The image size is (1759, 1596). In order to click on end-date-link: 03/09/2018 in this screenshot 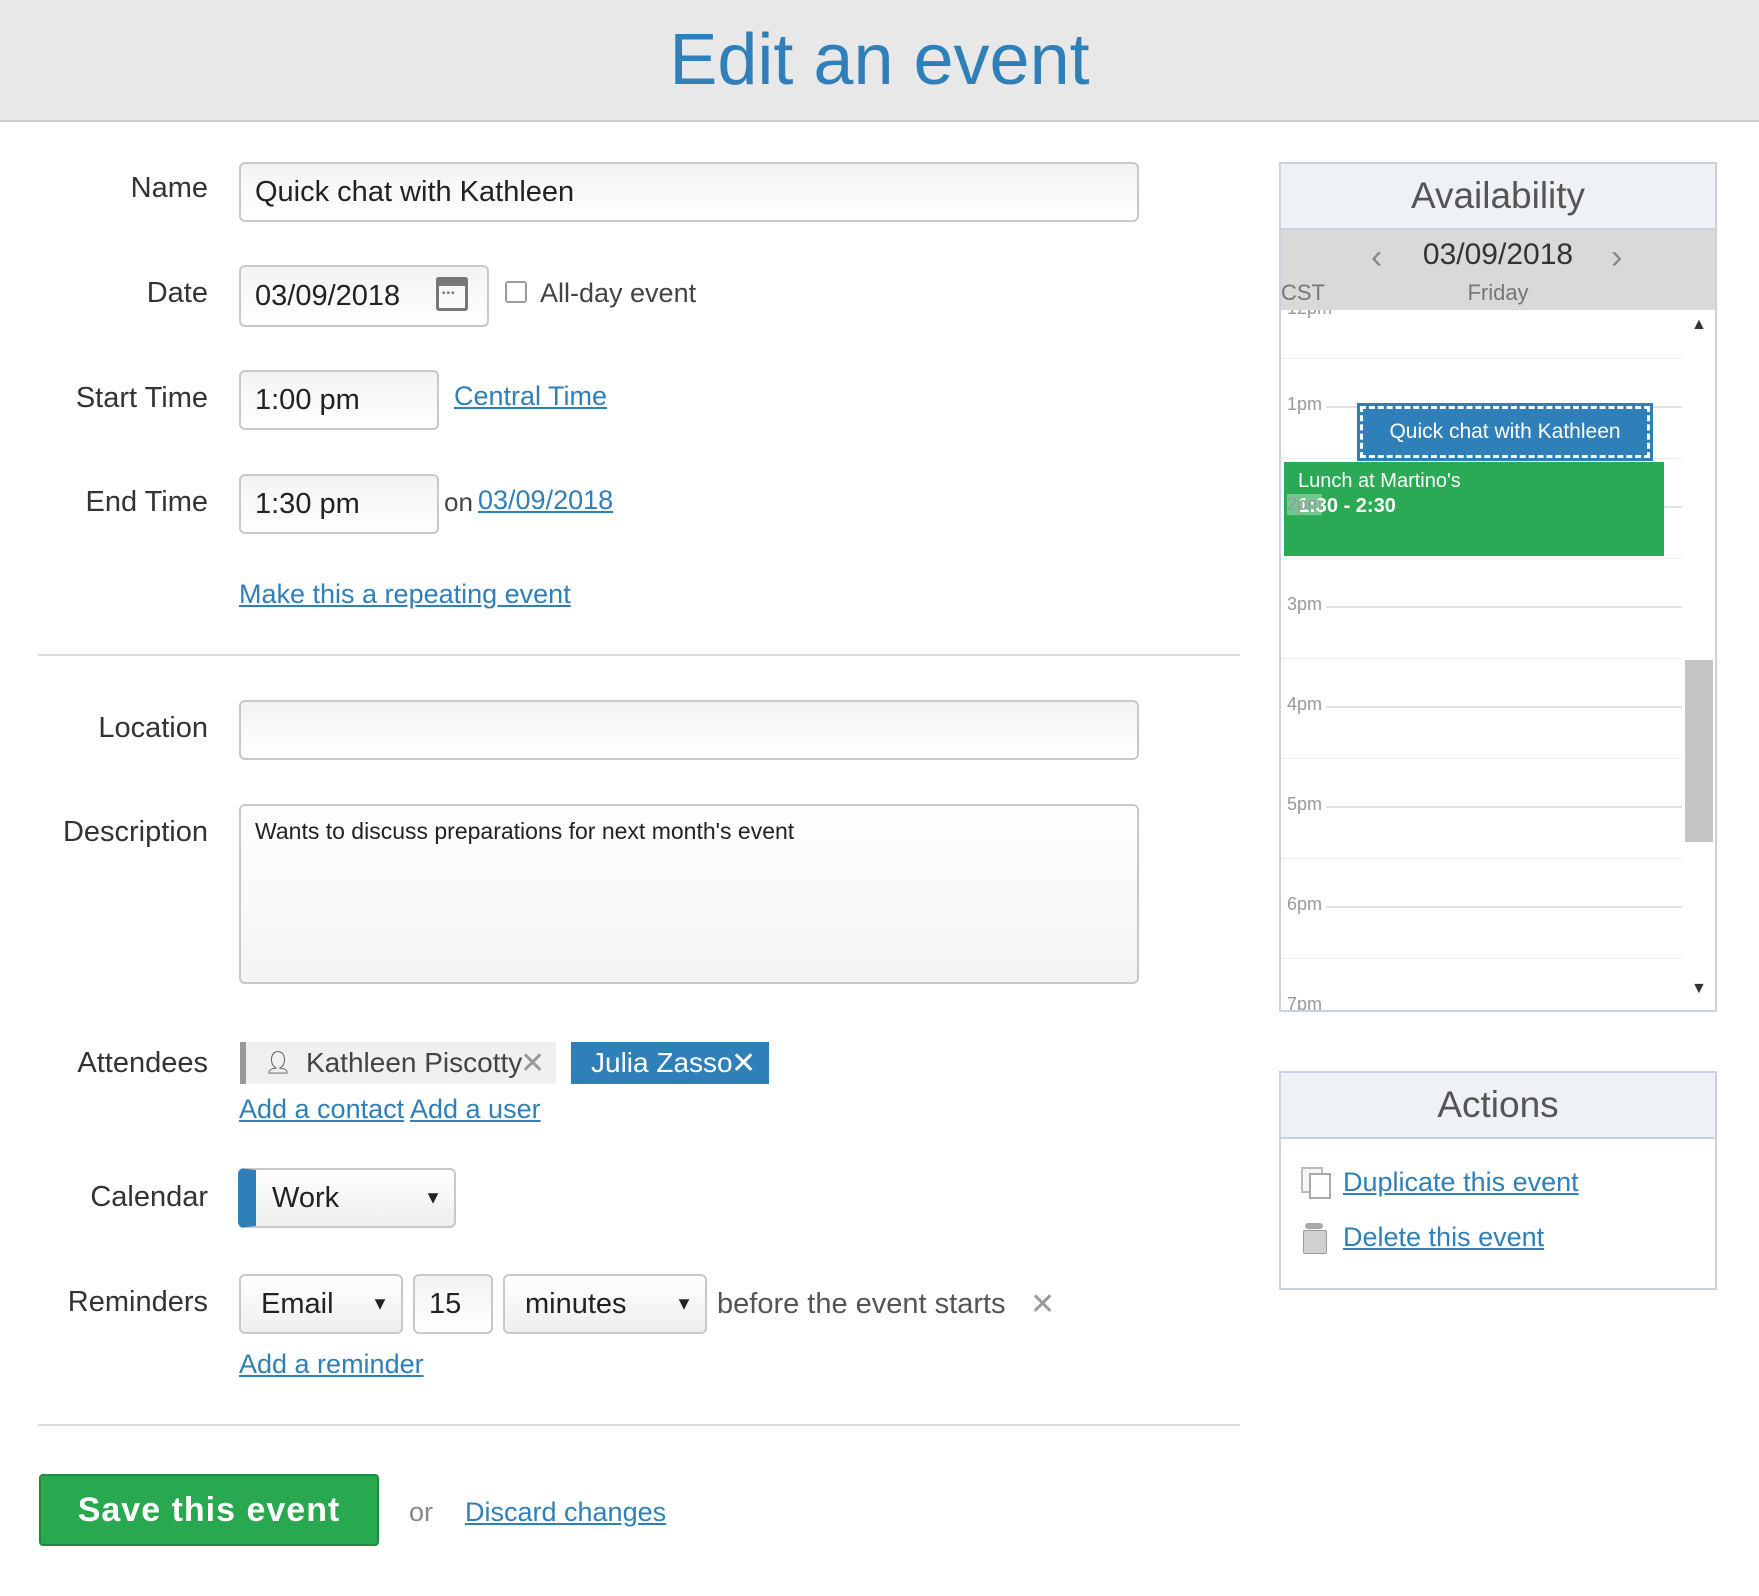, I will do `click(545, 500)`.